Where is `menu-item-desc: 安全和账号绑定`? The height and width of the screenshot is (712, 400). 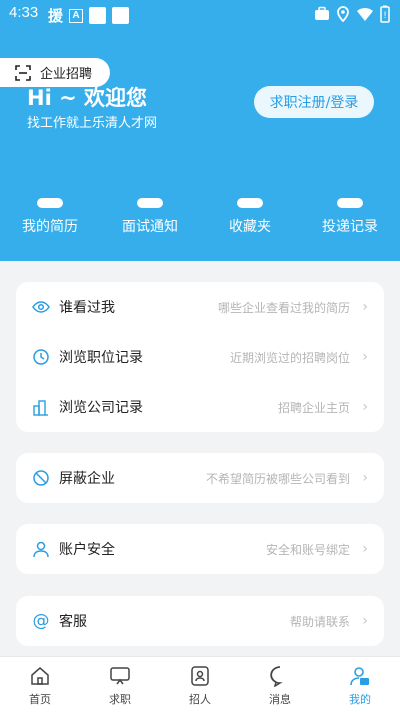
menu-item-desc: 安全和账号绑定 is located at coordinates (307, 549).